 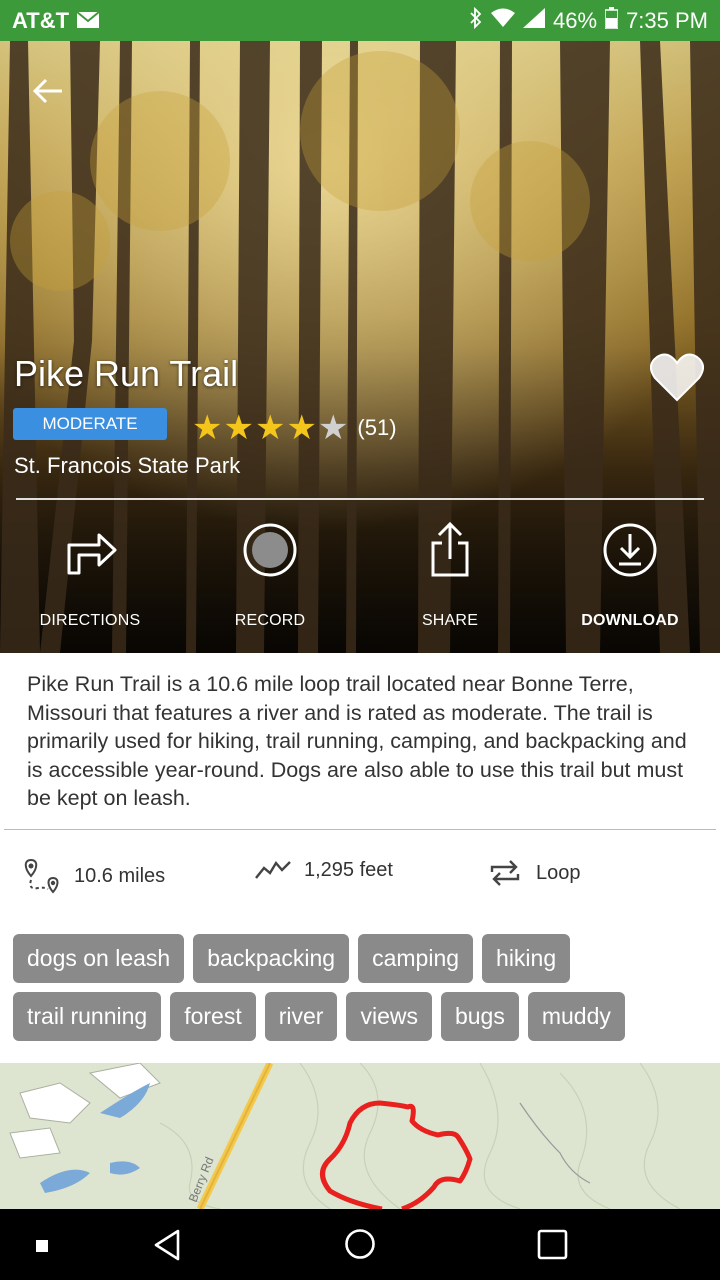 What do you see at coordinates (41, 876) in the screenshot?
I see `route-distance-icon` at bounding box center [41, 876].